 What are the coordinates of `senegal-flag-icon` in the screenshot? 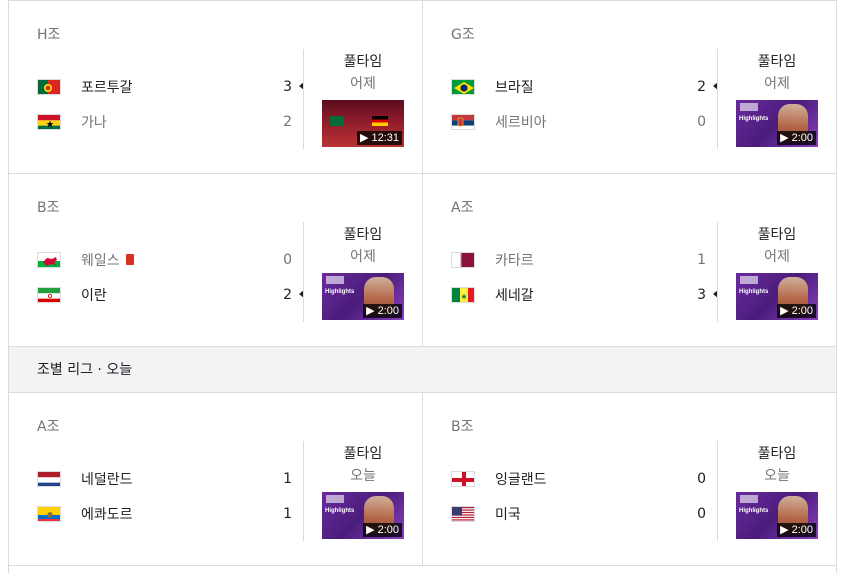 It's located at (463, 294).